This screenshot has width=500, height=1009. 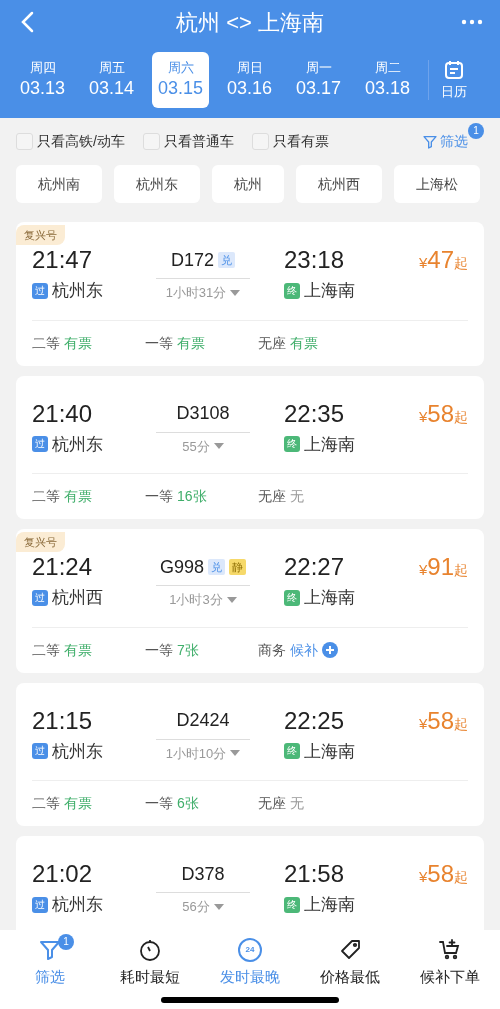 What do you see at coordinates (157, 184) in the screenshot?
I see `station-chip: 杭州东` at bounding box center [157, 184].